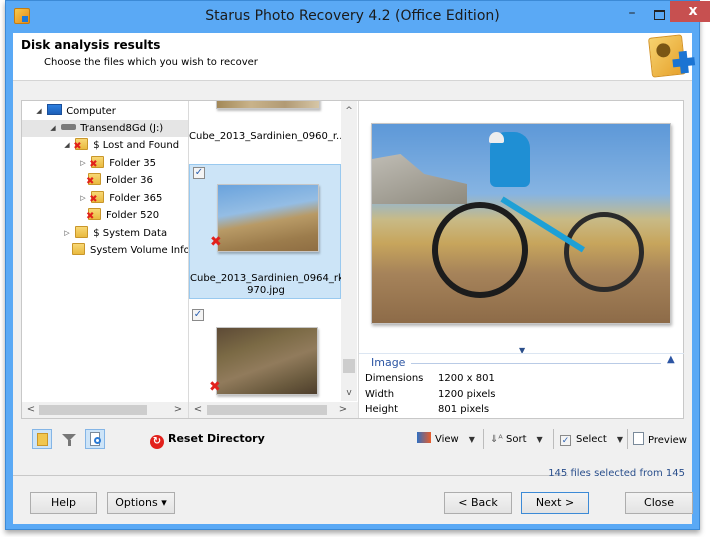 Image resolution: width=710 pixels, height=537 pixels. What do you see at coordinates (207, 440) in the screenshot?
I see `reset-directory-button: ↻ Reset Directory` at bounding box center [207, 440].